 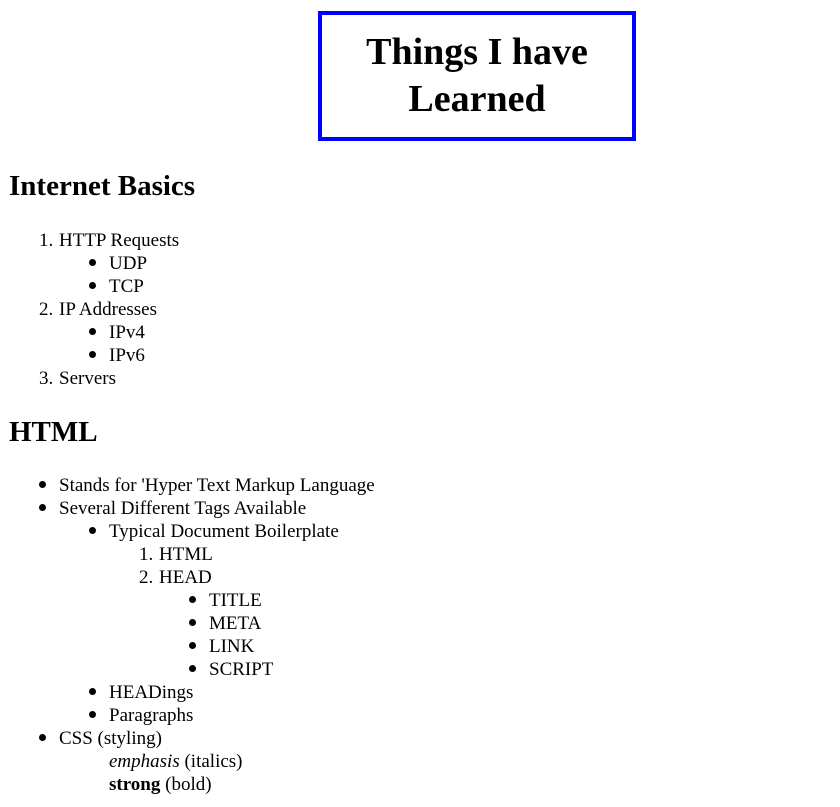 What do you see at coordinates (477, 76) in the screenshot?
I see `page-title: Things I have Learned` at bounding box center [477, 76].